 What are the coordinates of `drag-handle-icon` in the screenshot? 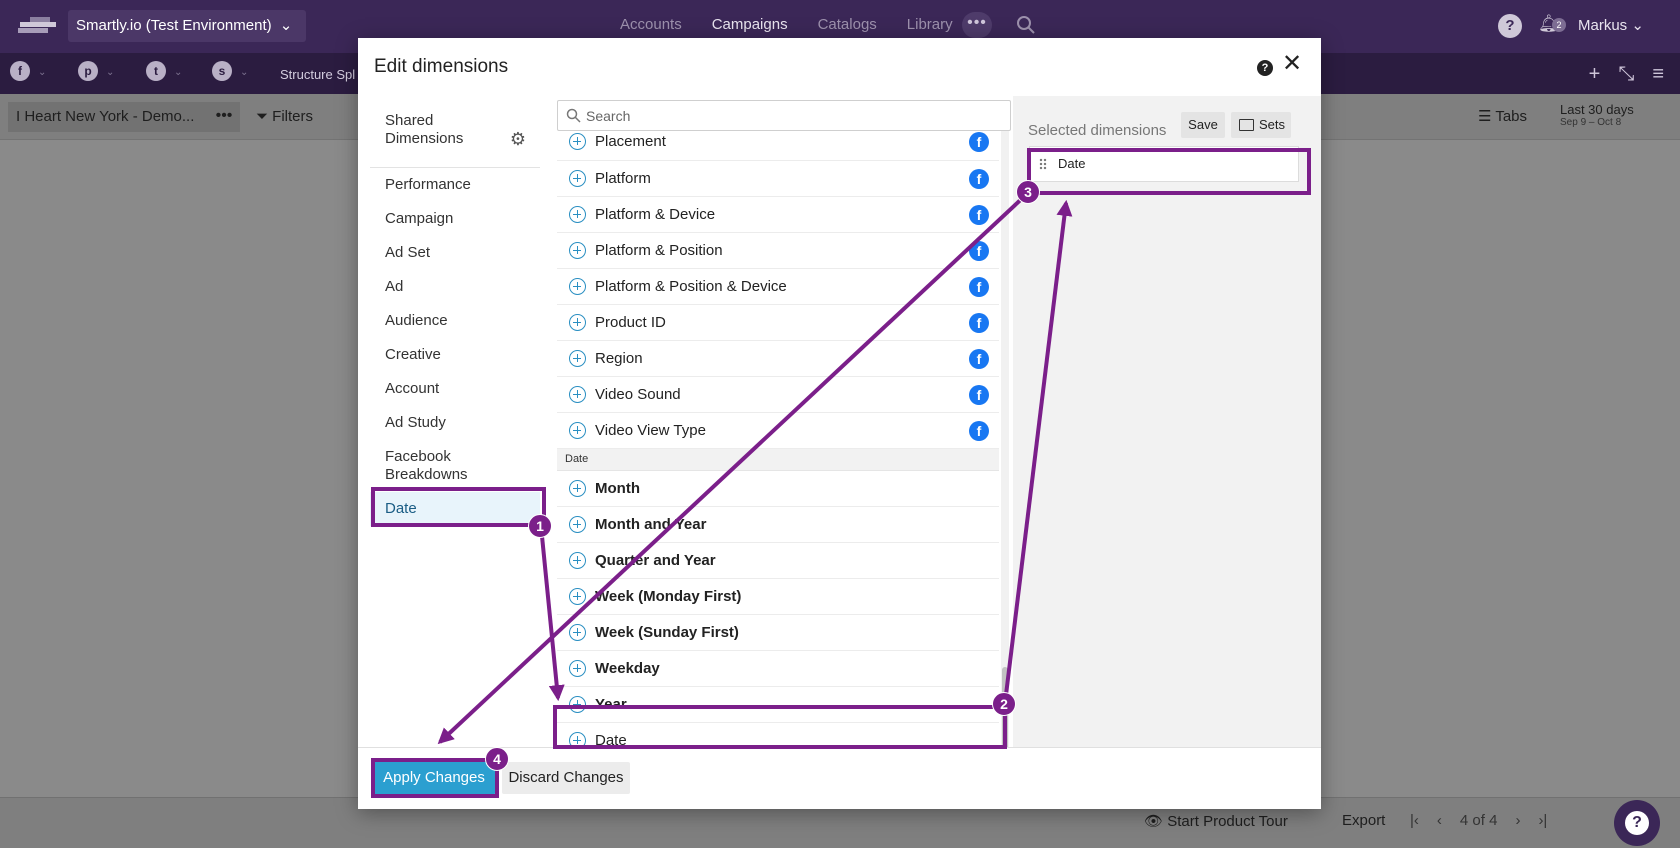 It's located at (1043, 164).